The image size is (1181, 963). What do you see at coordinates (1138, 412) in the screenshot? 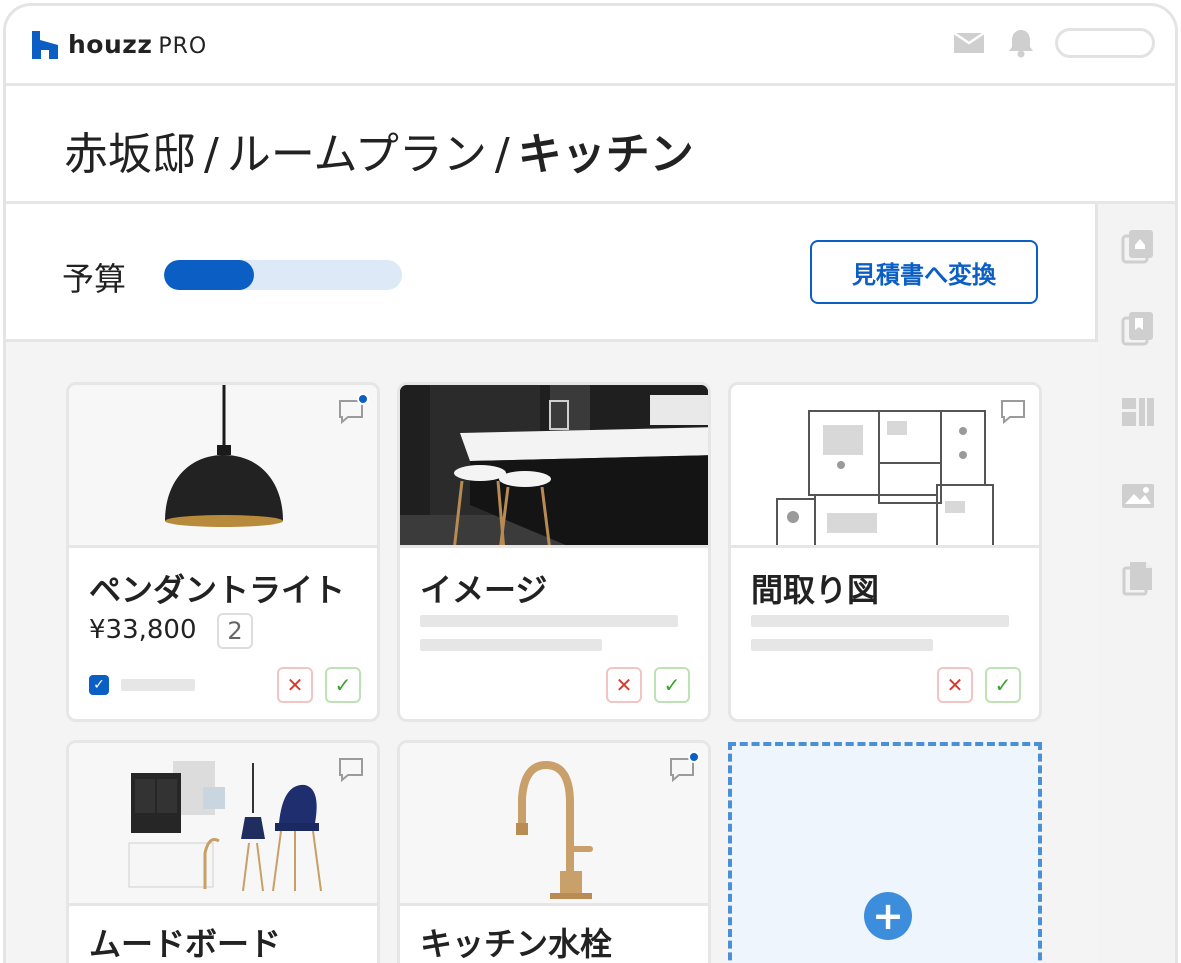
I see `dashboard-icon` at bounding box center [1138, 412].